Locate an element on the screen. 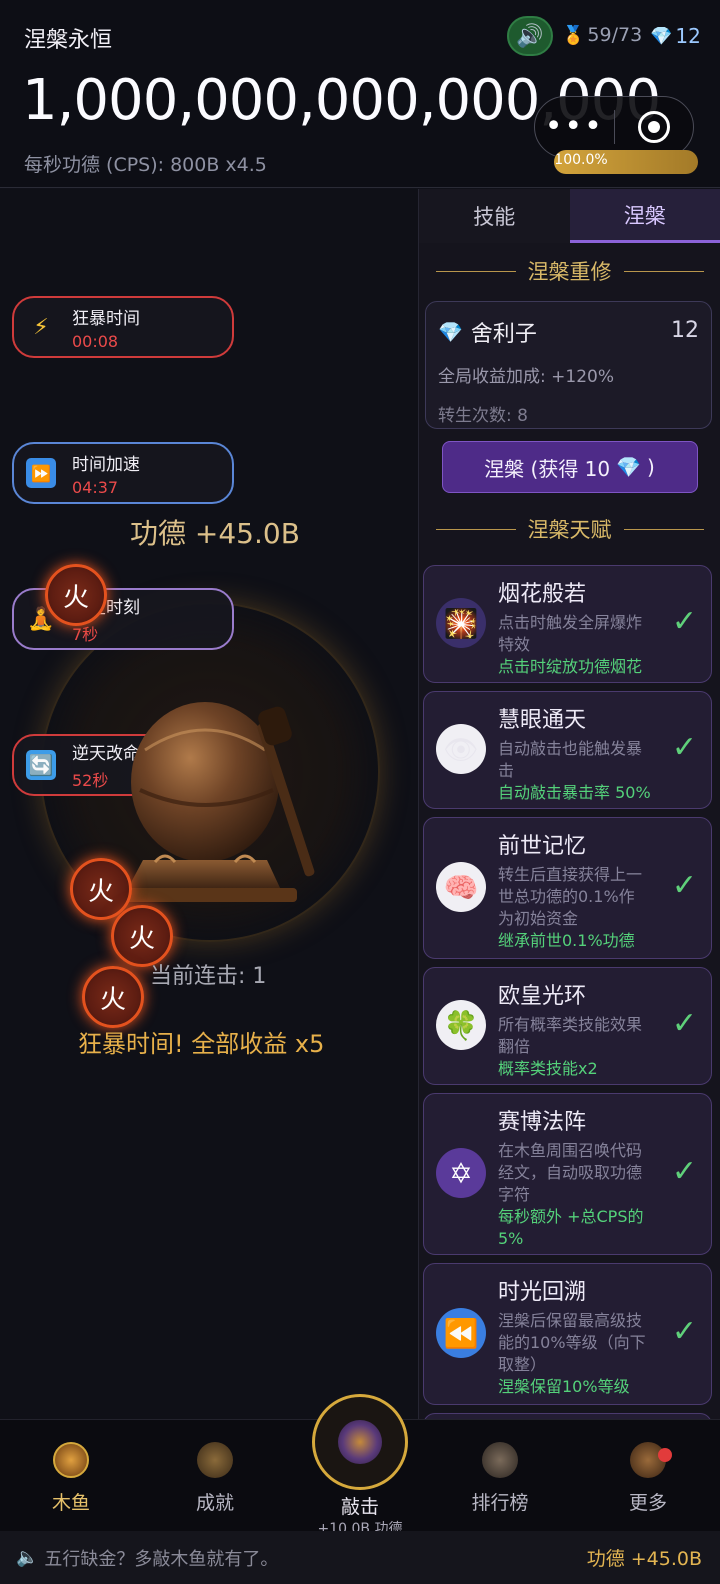  notification-dot is located at coordinates (665, 1455).